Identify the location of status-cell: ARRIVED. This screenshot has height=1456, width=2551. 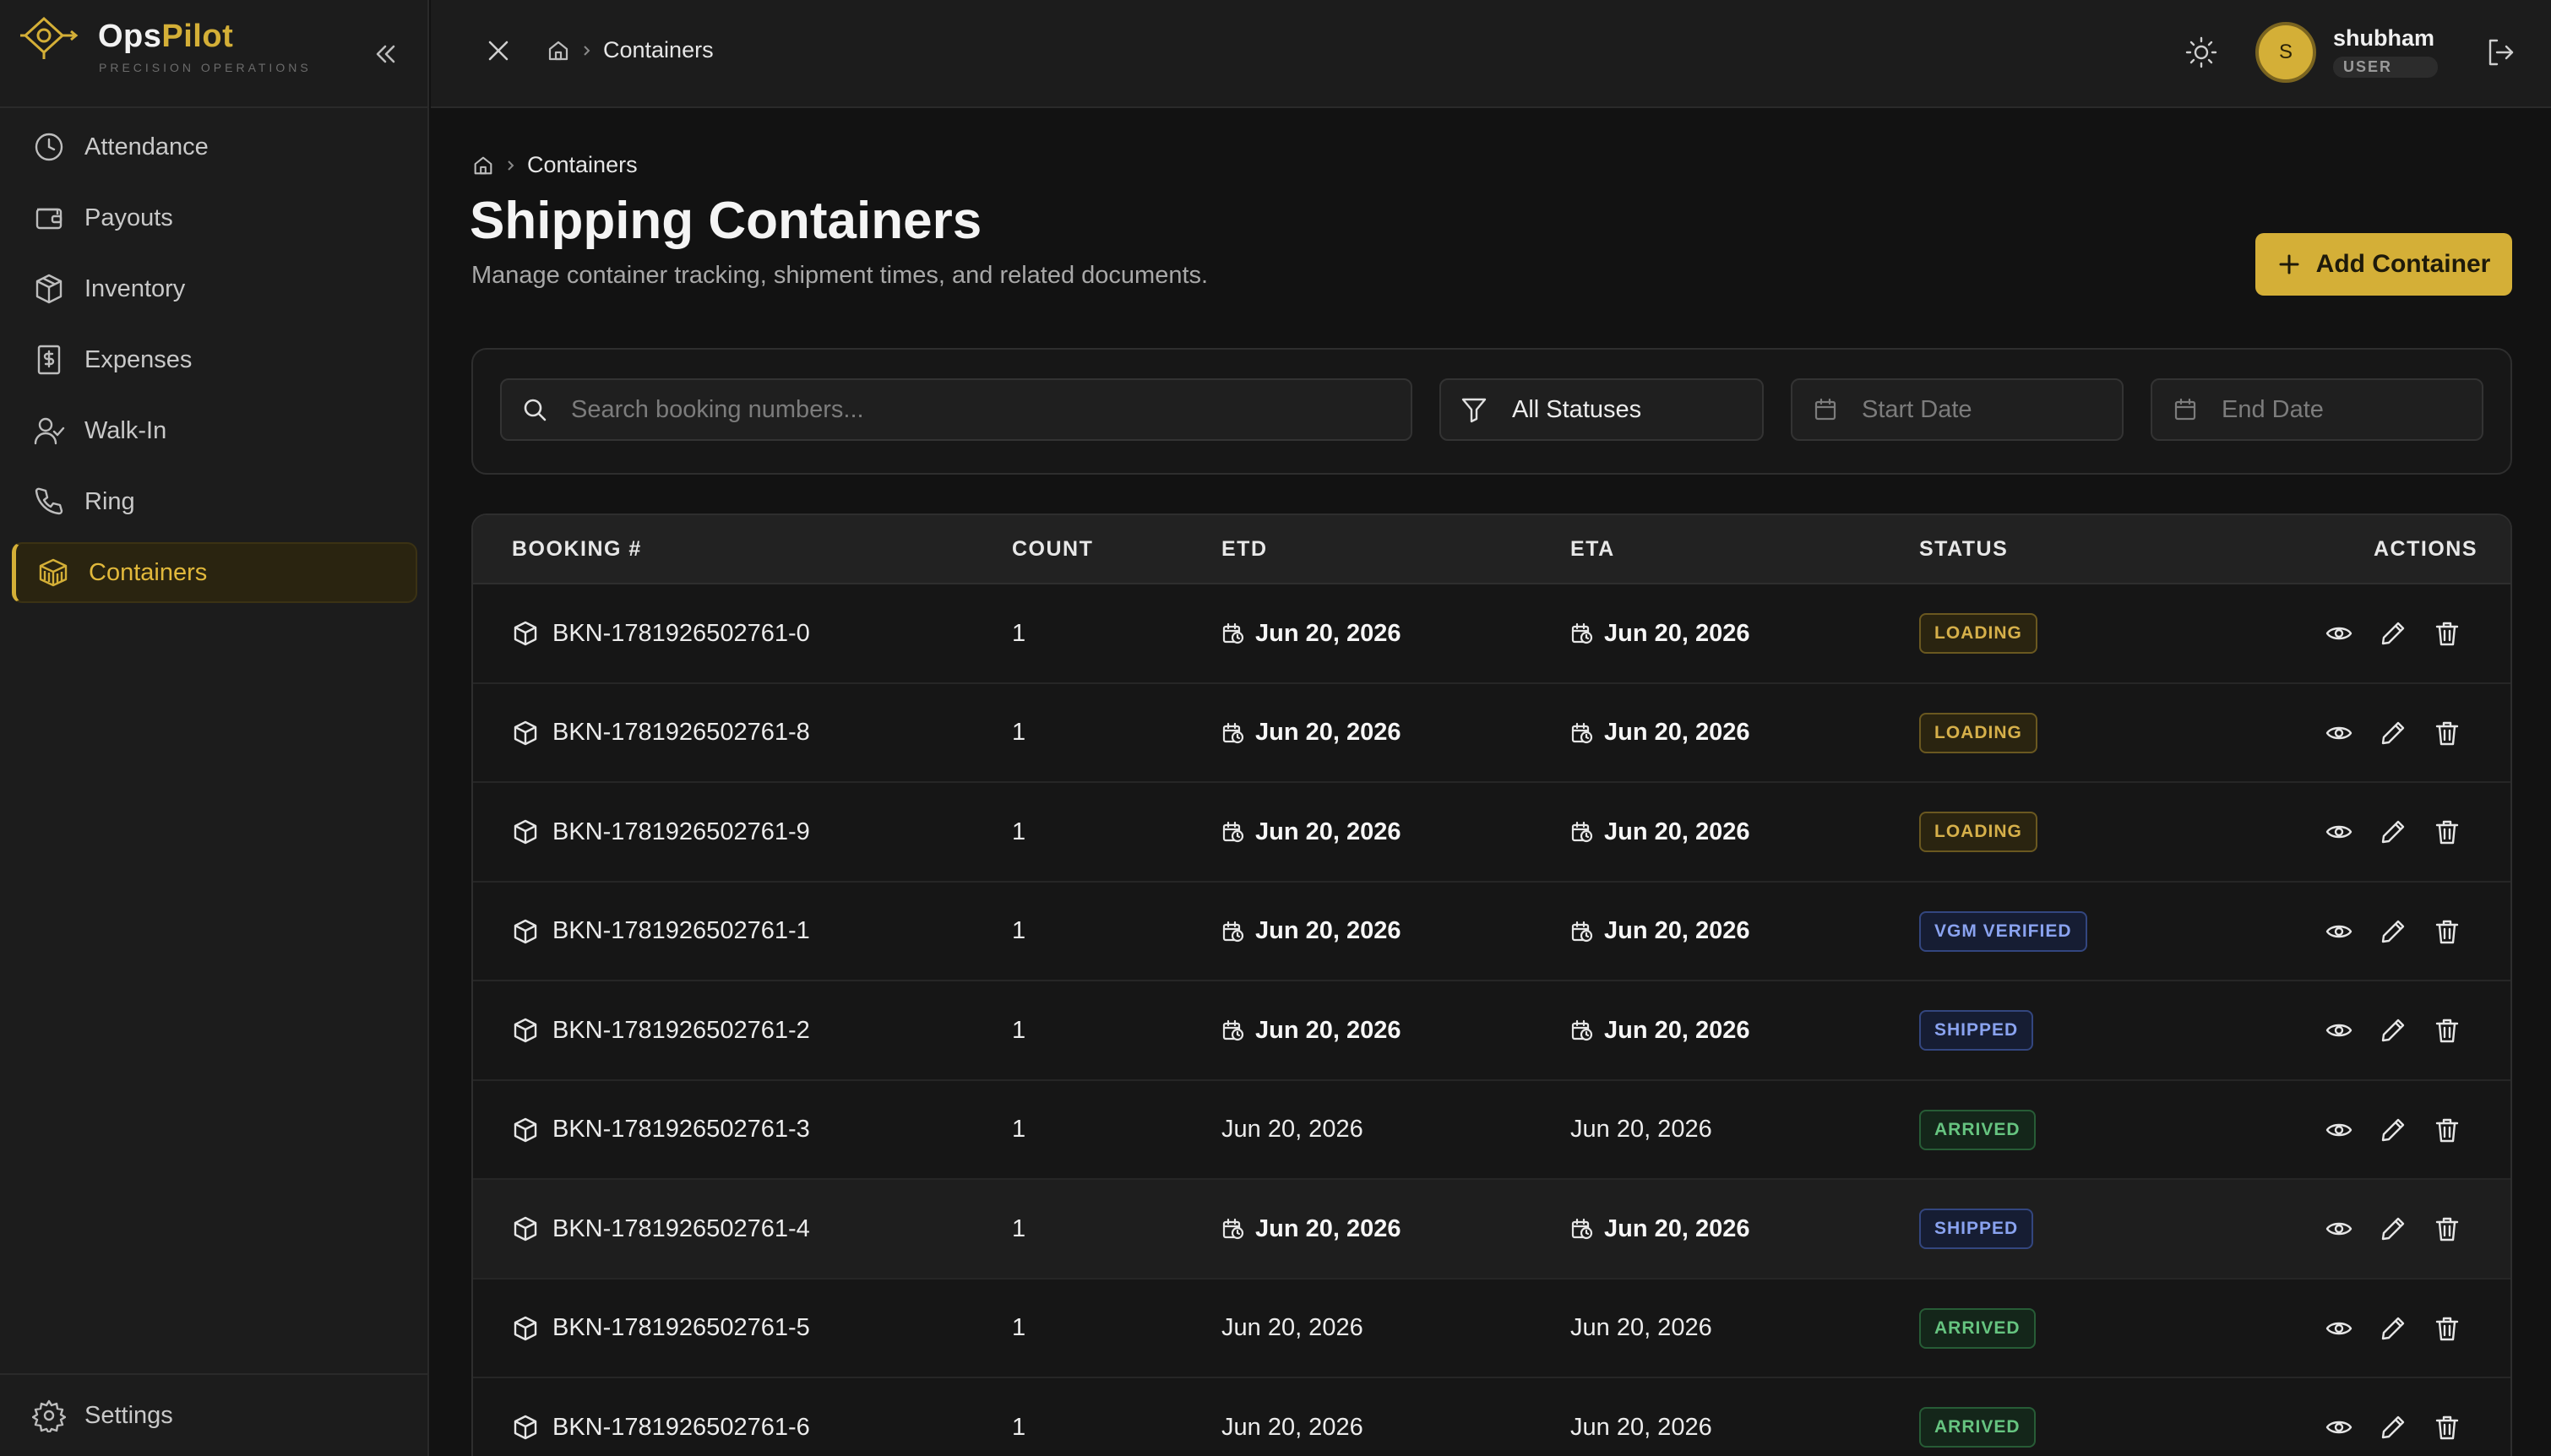
(1977, 1130).